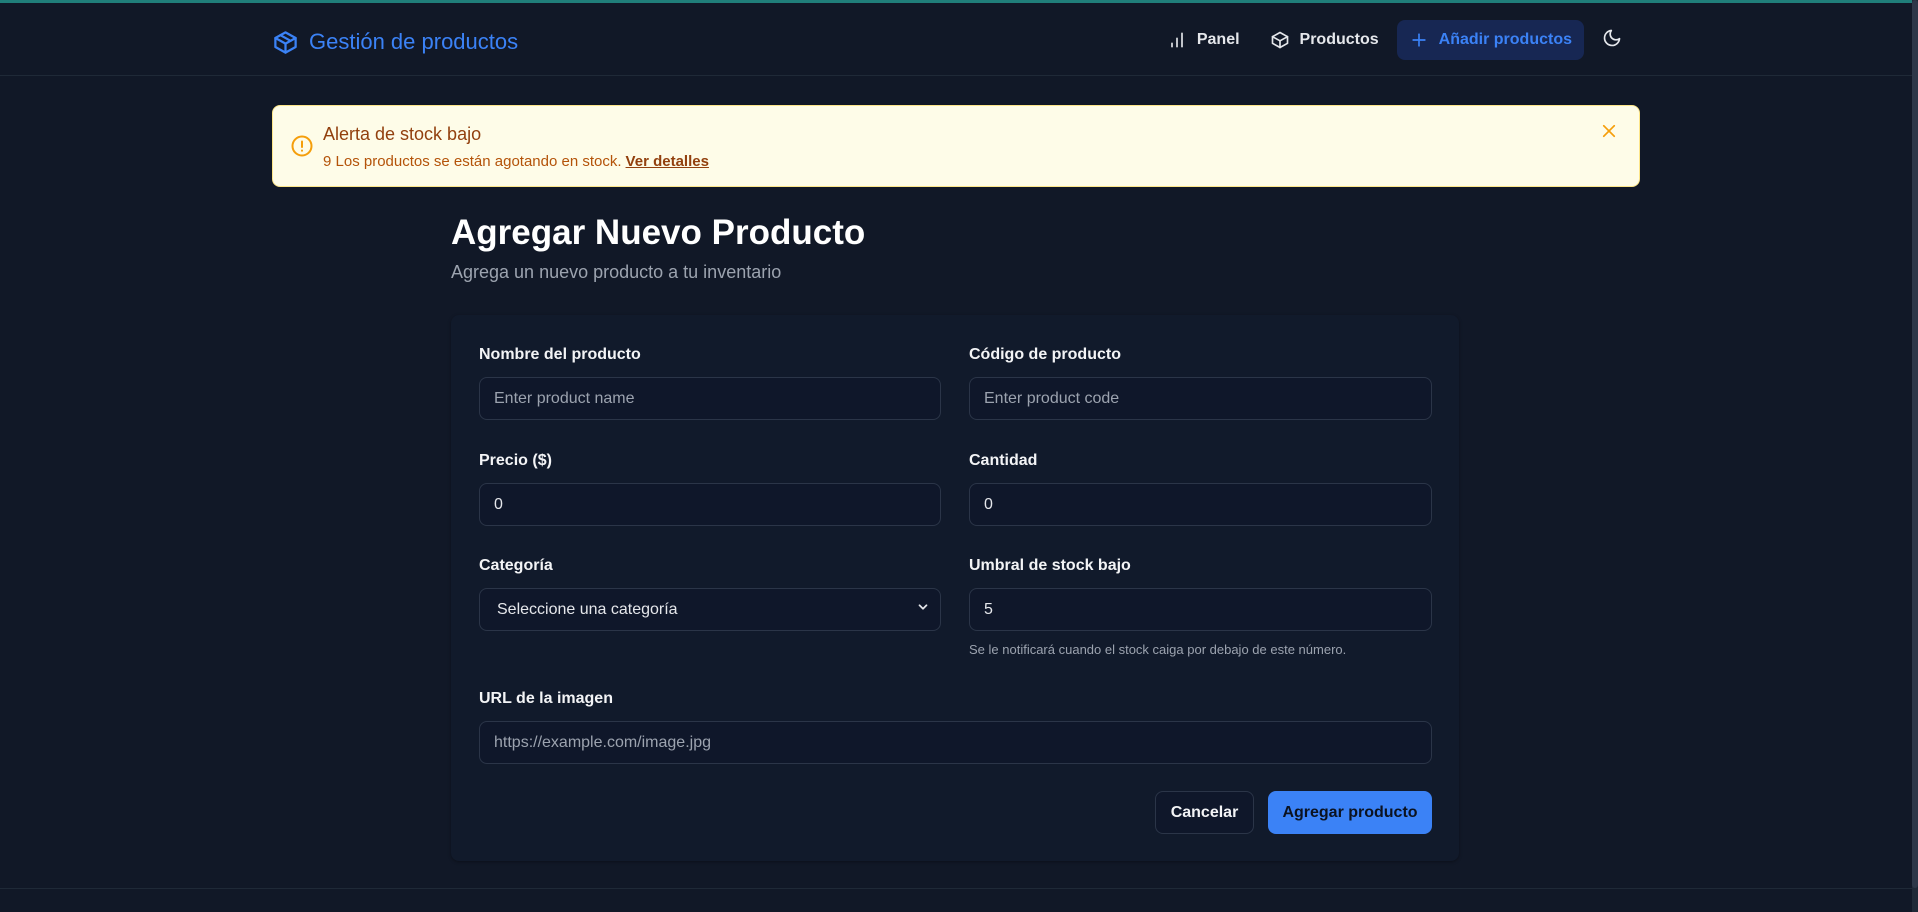 This screenshot has width=1918, height=912. I want to click on close-icon, so click(1609, 133).